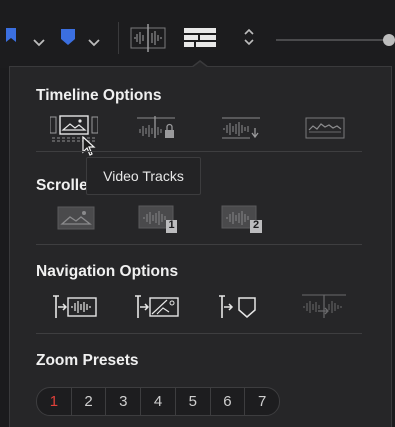  What do you see at coordinates (241, 130) in the screenshot?
I see `audio-waveform-down-icon` at bounding box center [241, 130].